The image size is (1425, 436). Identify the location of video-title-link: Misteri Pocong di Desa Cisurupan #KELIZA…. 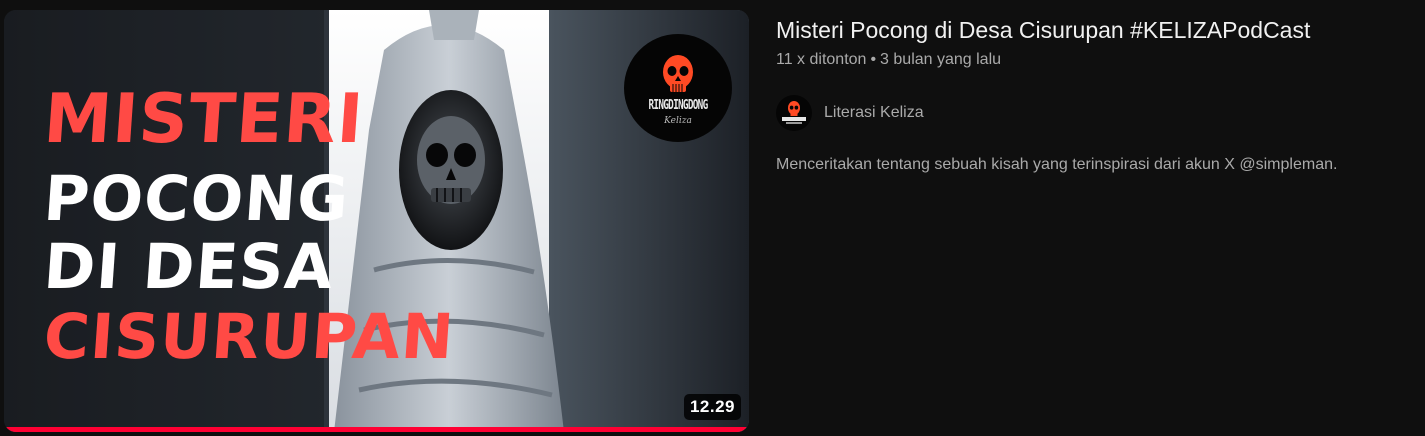
(1096, 30).